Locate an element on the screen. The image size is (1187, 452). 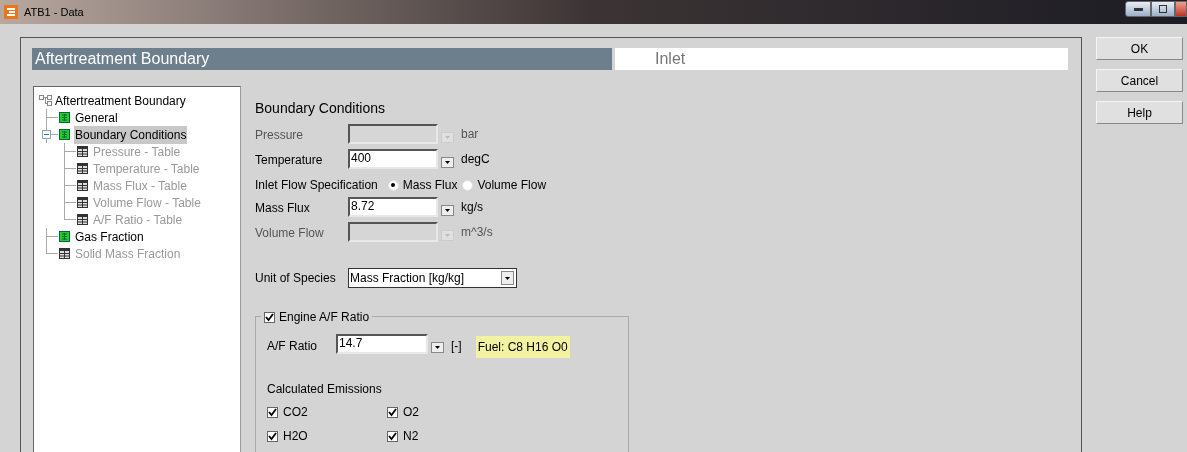
dialog-button: Cancel is located at coordinates (1139, 80).